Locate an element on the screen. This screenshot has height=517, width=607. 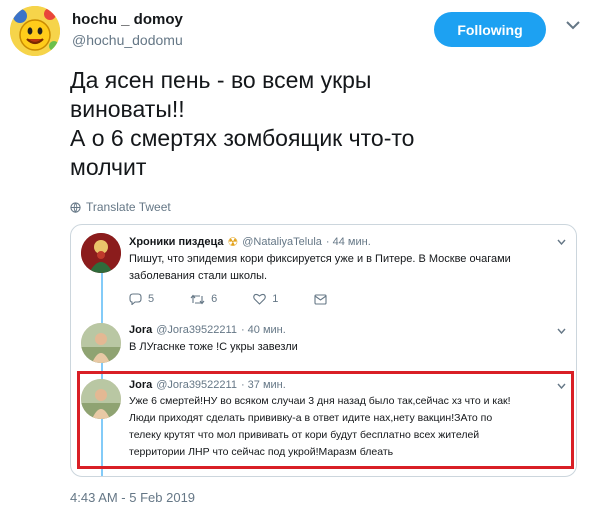
quoted-tweet-2-header: Jora @Jora39522211 · 40 мин. is located at coordinates (207, 330).